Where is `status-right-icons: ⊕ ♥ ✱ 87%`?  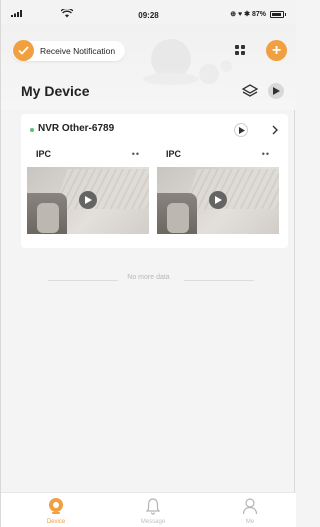 status-right-icons: ⊕ ♥ ✱ 87% is located at coordinates (258, 14).